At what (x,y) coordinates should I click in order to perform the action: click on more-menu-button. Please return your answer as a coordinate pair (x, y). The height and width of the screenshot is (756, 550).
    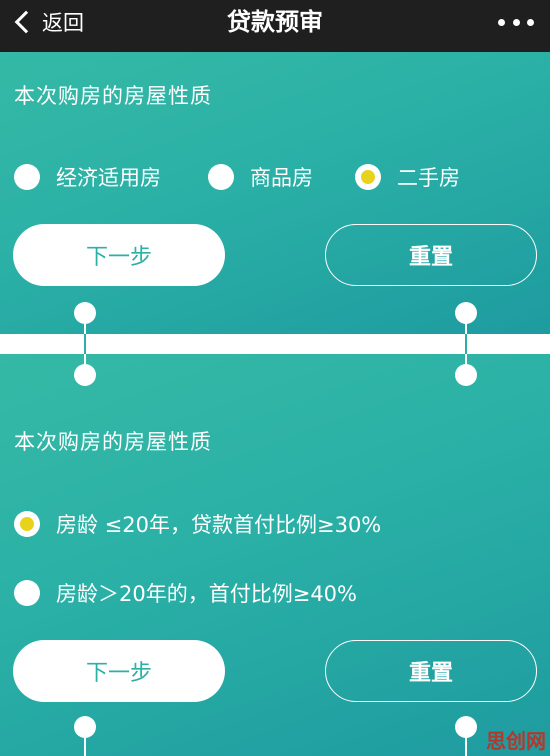
    Looking at the image, I should click on (516, 22).